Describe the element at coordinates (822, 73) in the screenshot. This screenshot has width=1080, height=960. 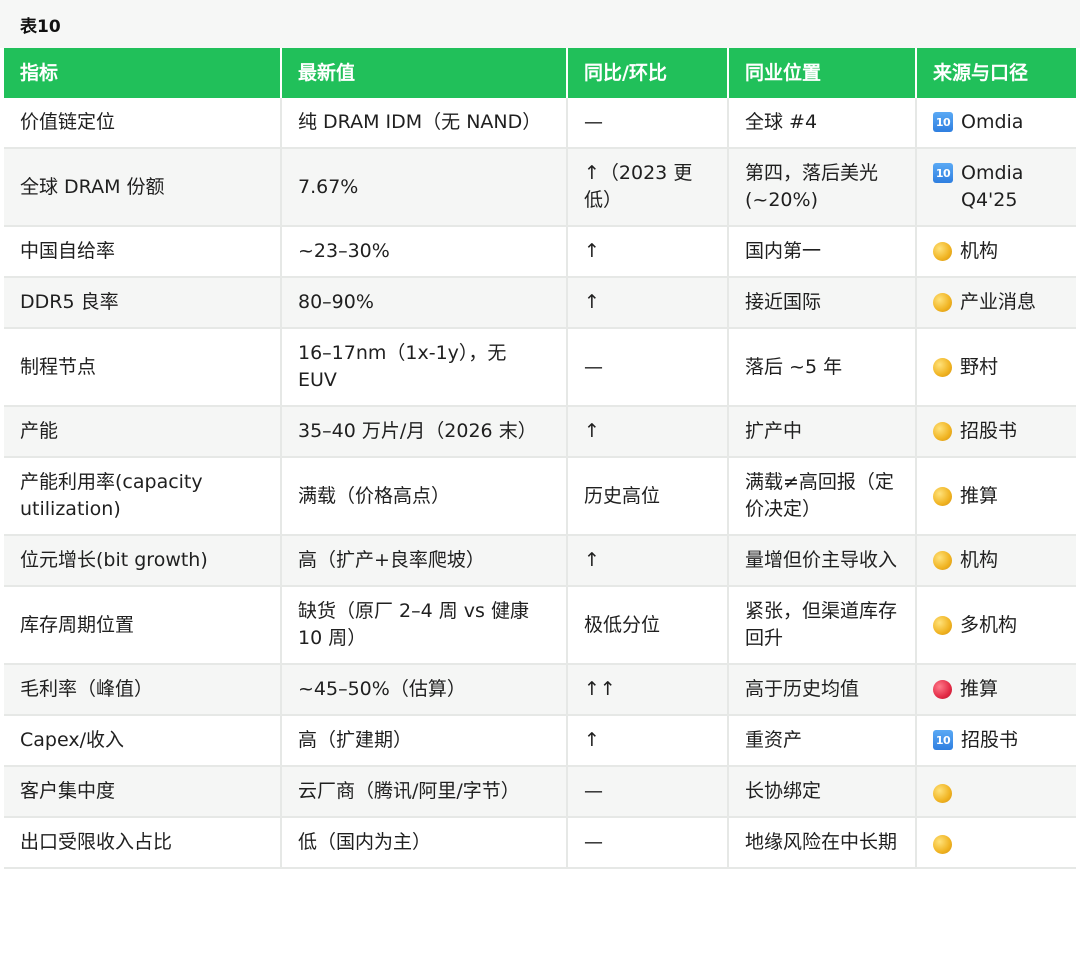
I see `header-peer-position: 同业位置` at that location.